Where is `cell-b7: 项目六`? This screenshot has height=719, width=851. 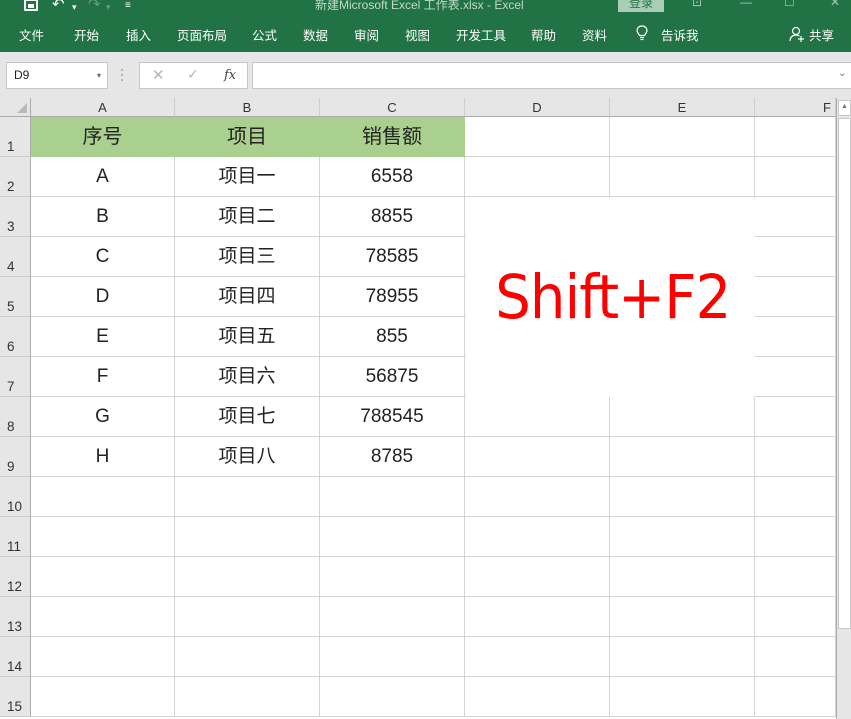 cell-b7: 项目六 is located at coordinates (247, 377).